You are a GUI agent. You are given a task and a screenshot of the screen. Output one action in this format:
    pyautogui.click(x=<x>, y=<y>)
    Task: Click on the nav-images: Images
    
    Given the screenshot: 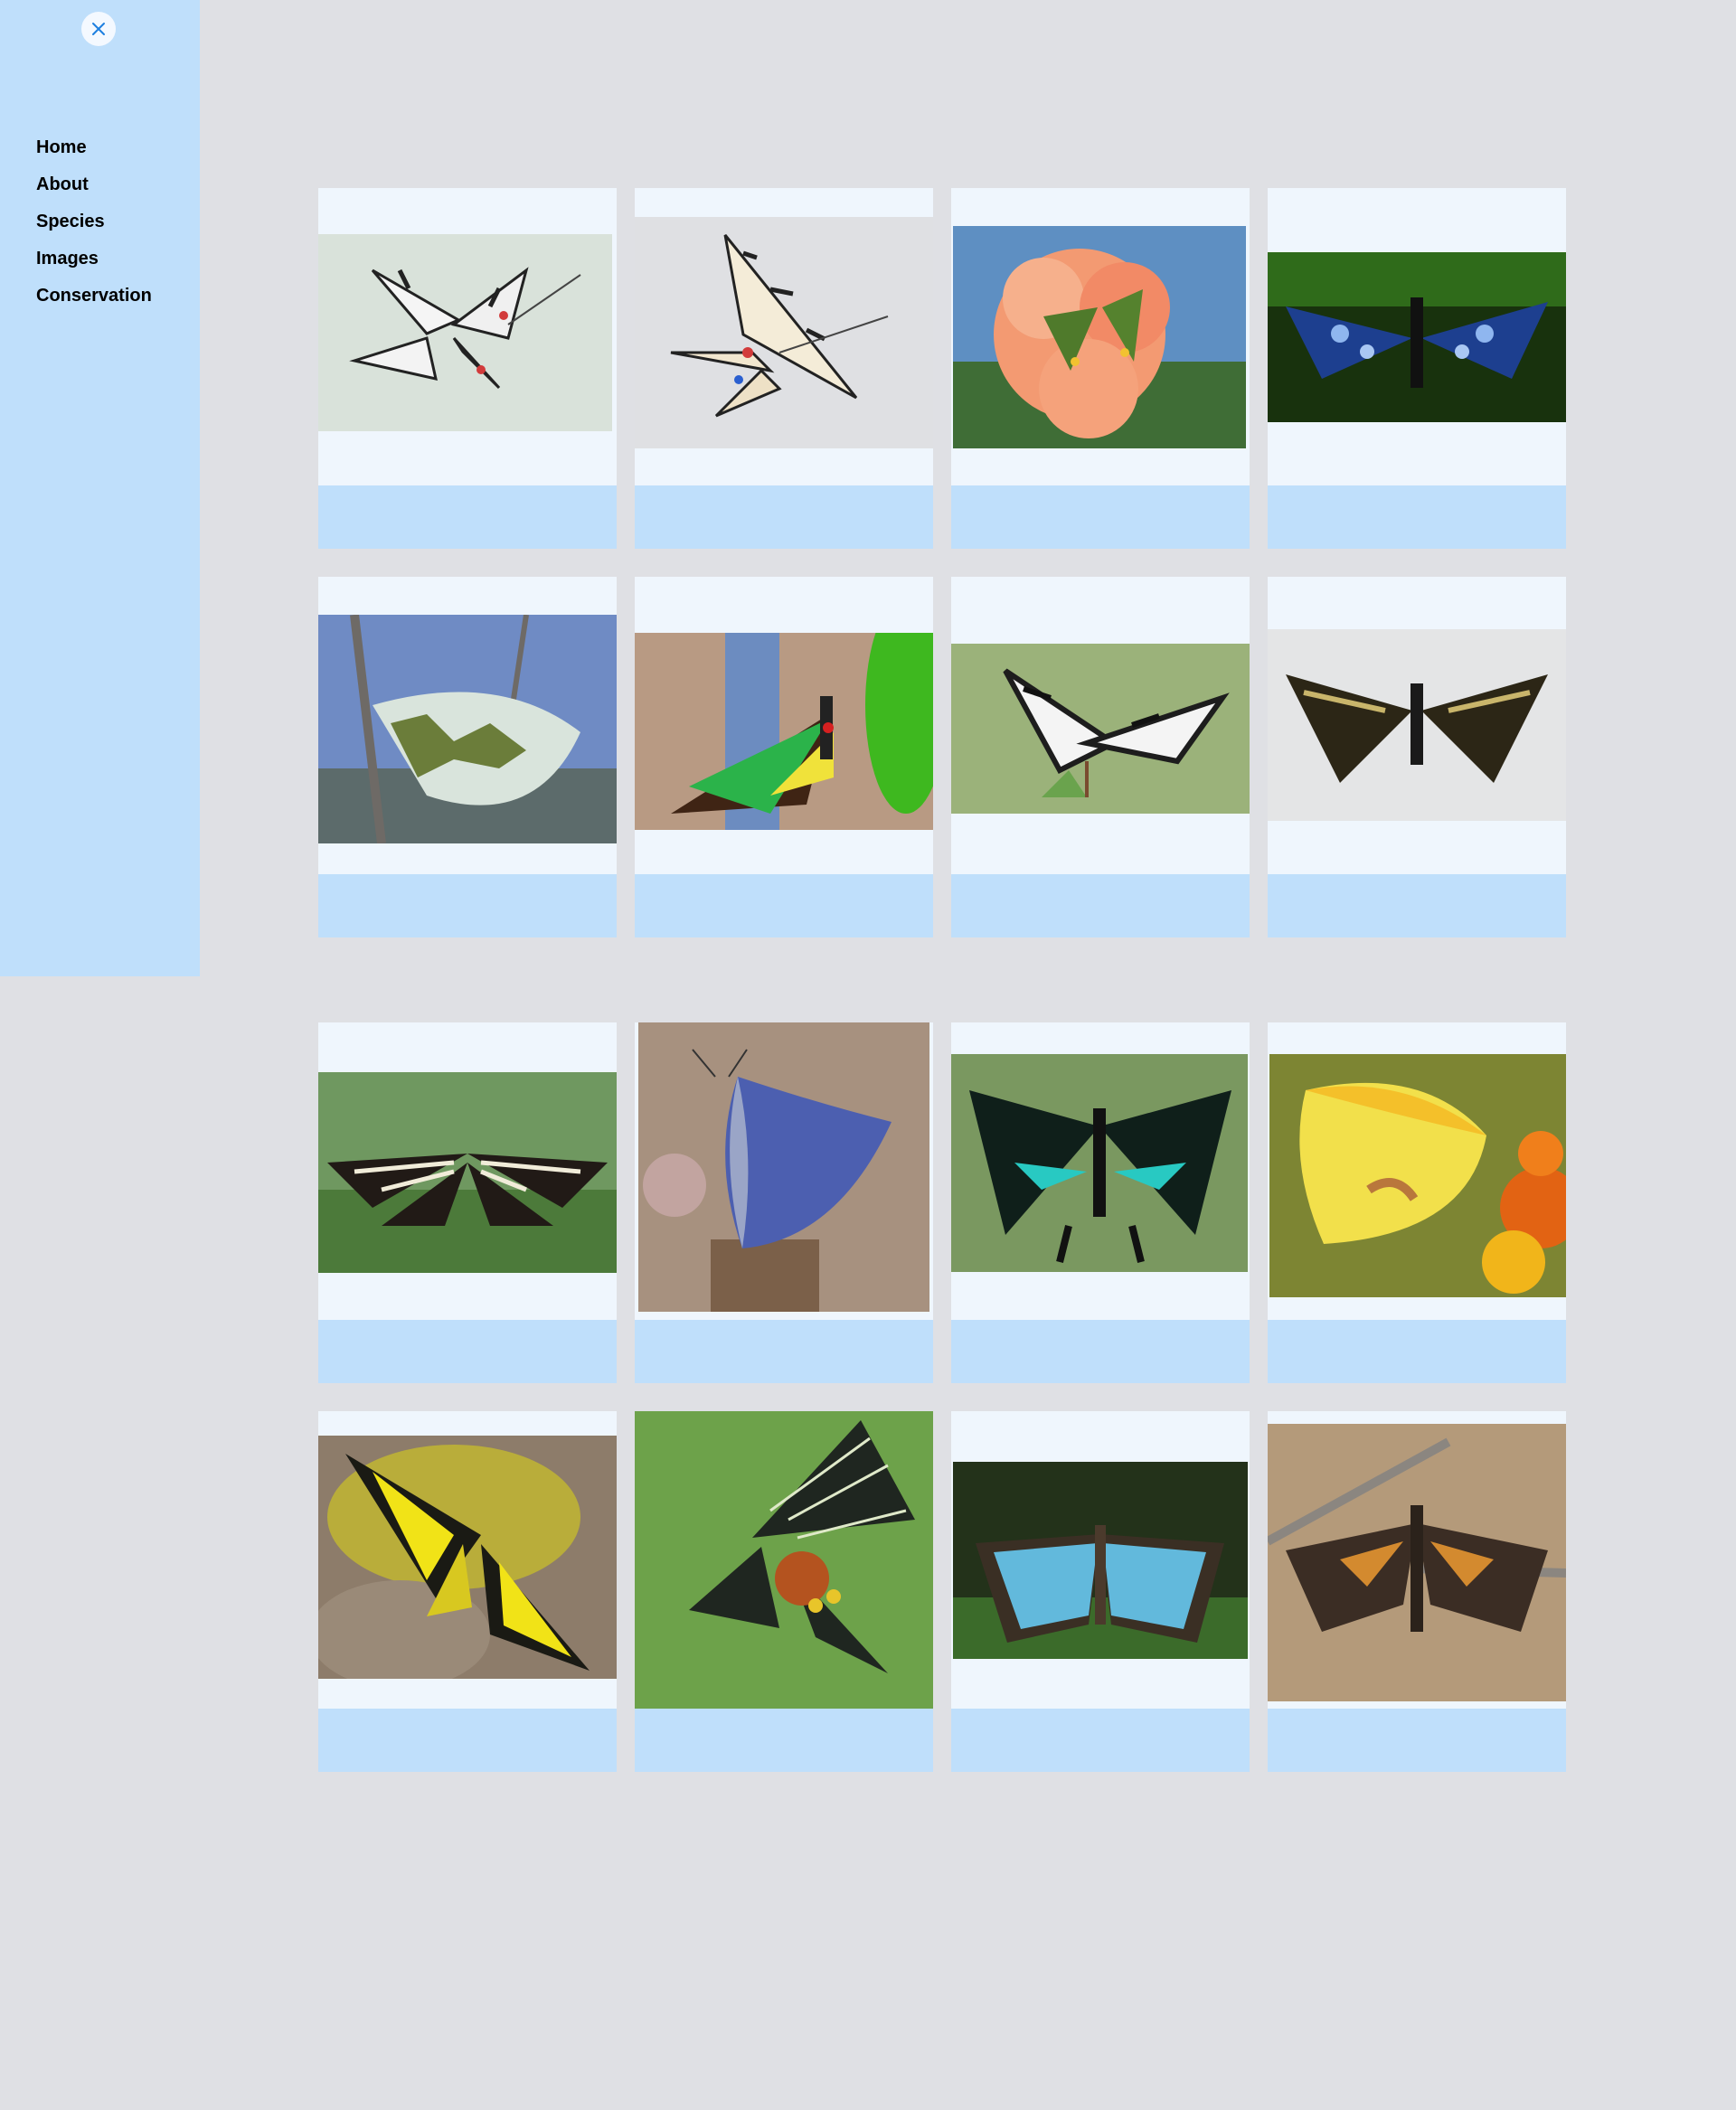 What is the action you would take?
    pyautogui.click(x=94, y=265)
    